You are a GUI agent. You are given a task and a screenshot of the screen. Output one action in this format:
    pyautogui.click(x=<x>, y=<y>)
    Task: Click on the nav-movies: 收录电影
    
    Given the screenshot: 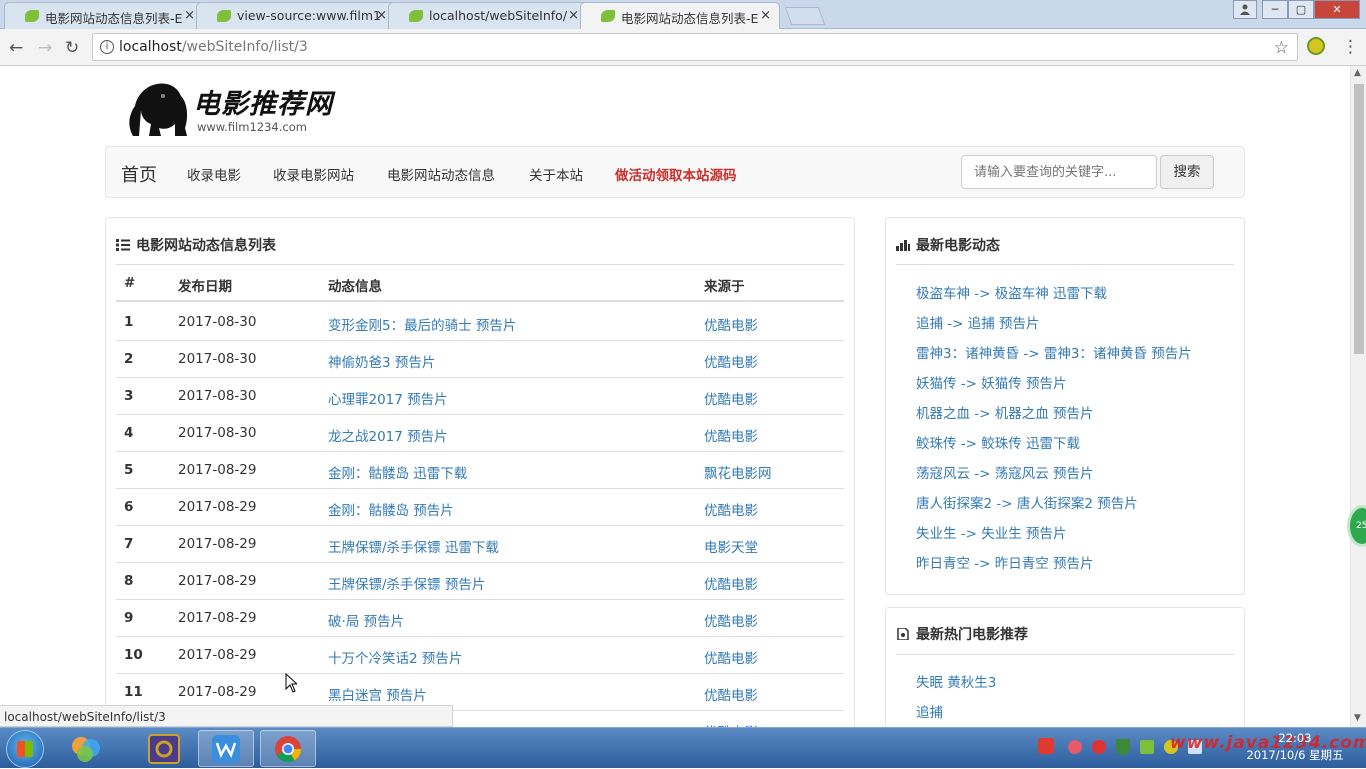 What is the action you would take?
    pyautogui.click(x=214, y=174)
    